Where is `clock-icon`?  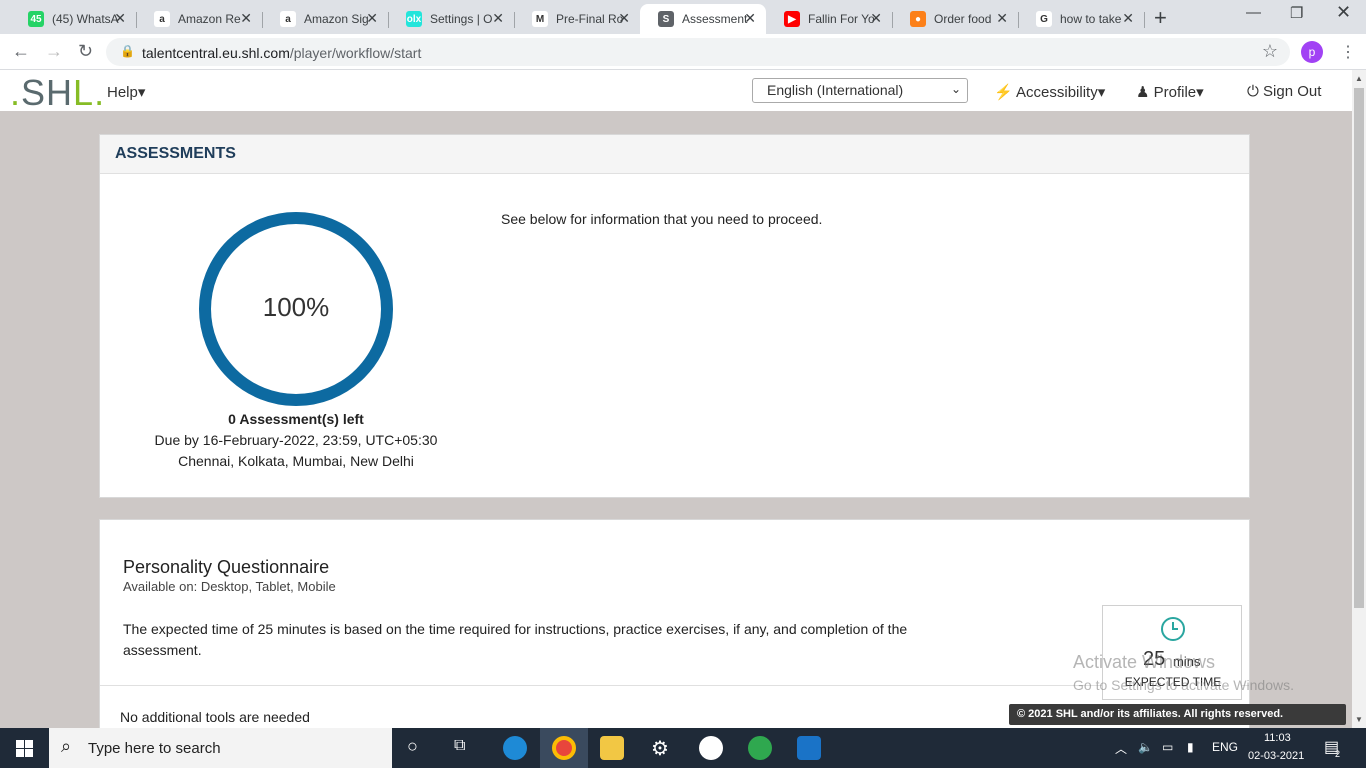
clock-icon is located at coordinates (1173, 629).